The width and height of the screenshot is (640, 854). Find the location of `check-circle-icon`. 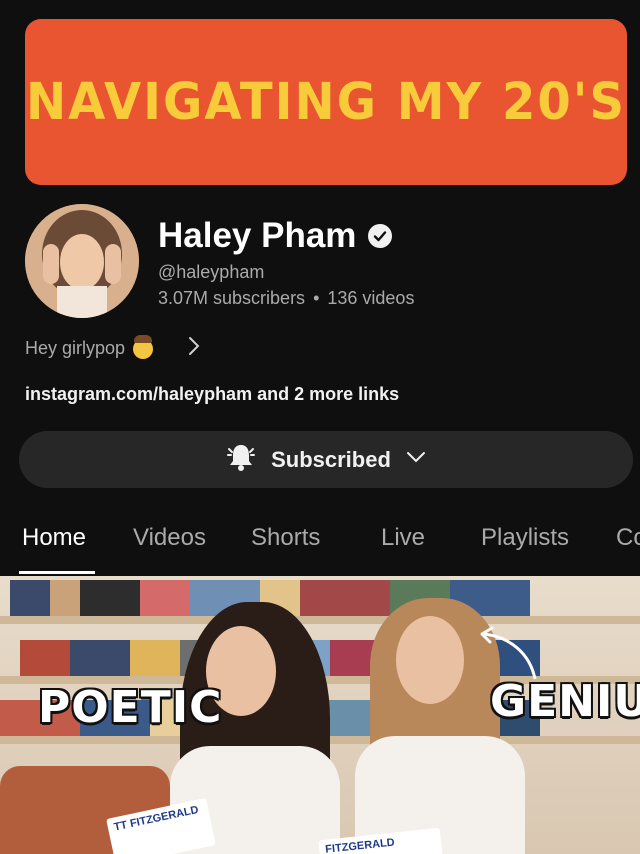

check-circle-icon is located at coordinates (380, 236).